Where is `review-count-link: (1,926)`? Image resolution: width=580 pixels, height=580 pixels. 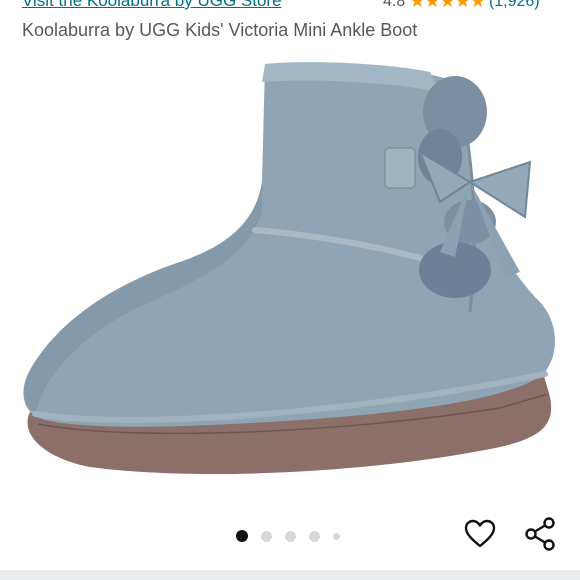 review-count-link: (1,926) is located at coordinates (514, 5).